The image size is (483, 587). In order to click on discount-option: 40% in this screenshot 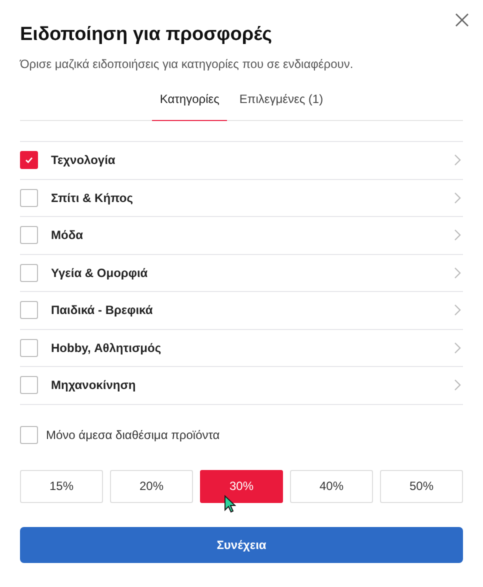, I will do `click(331, 486)`.